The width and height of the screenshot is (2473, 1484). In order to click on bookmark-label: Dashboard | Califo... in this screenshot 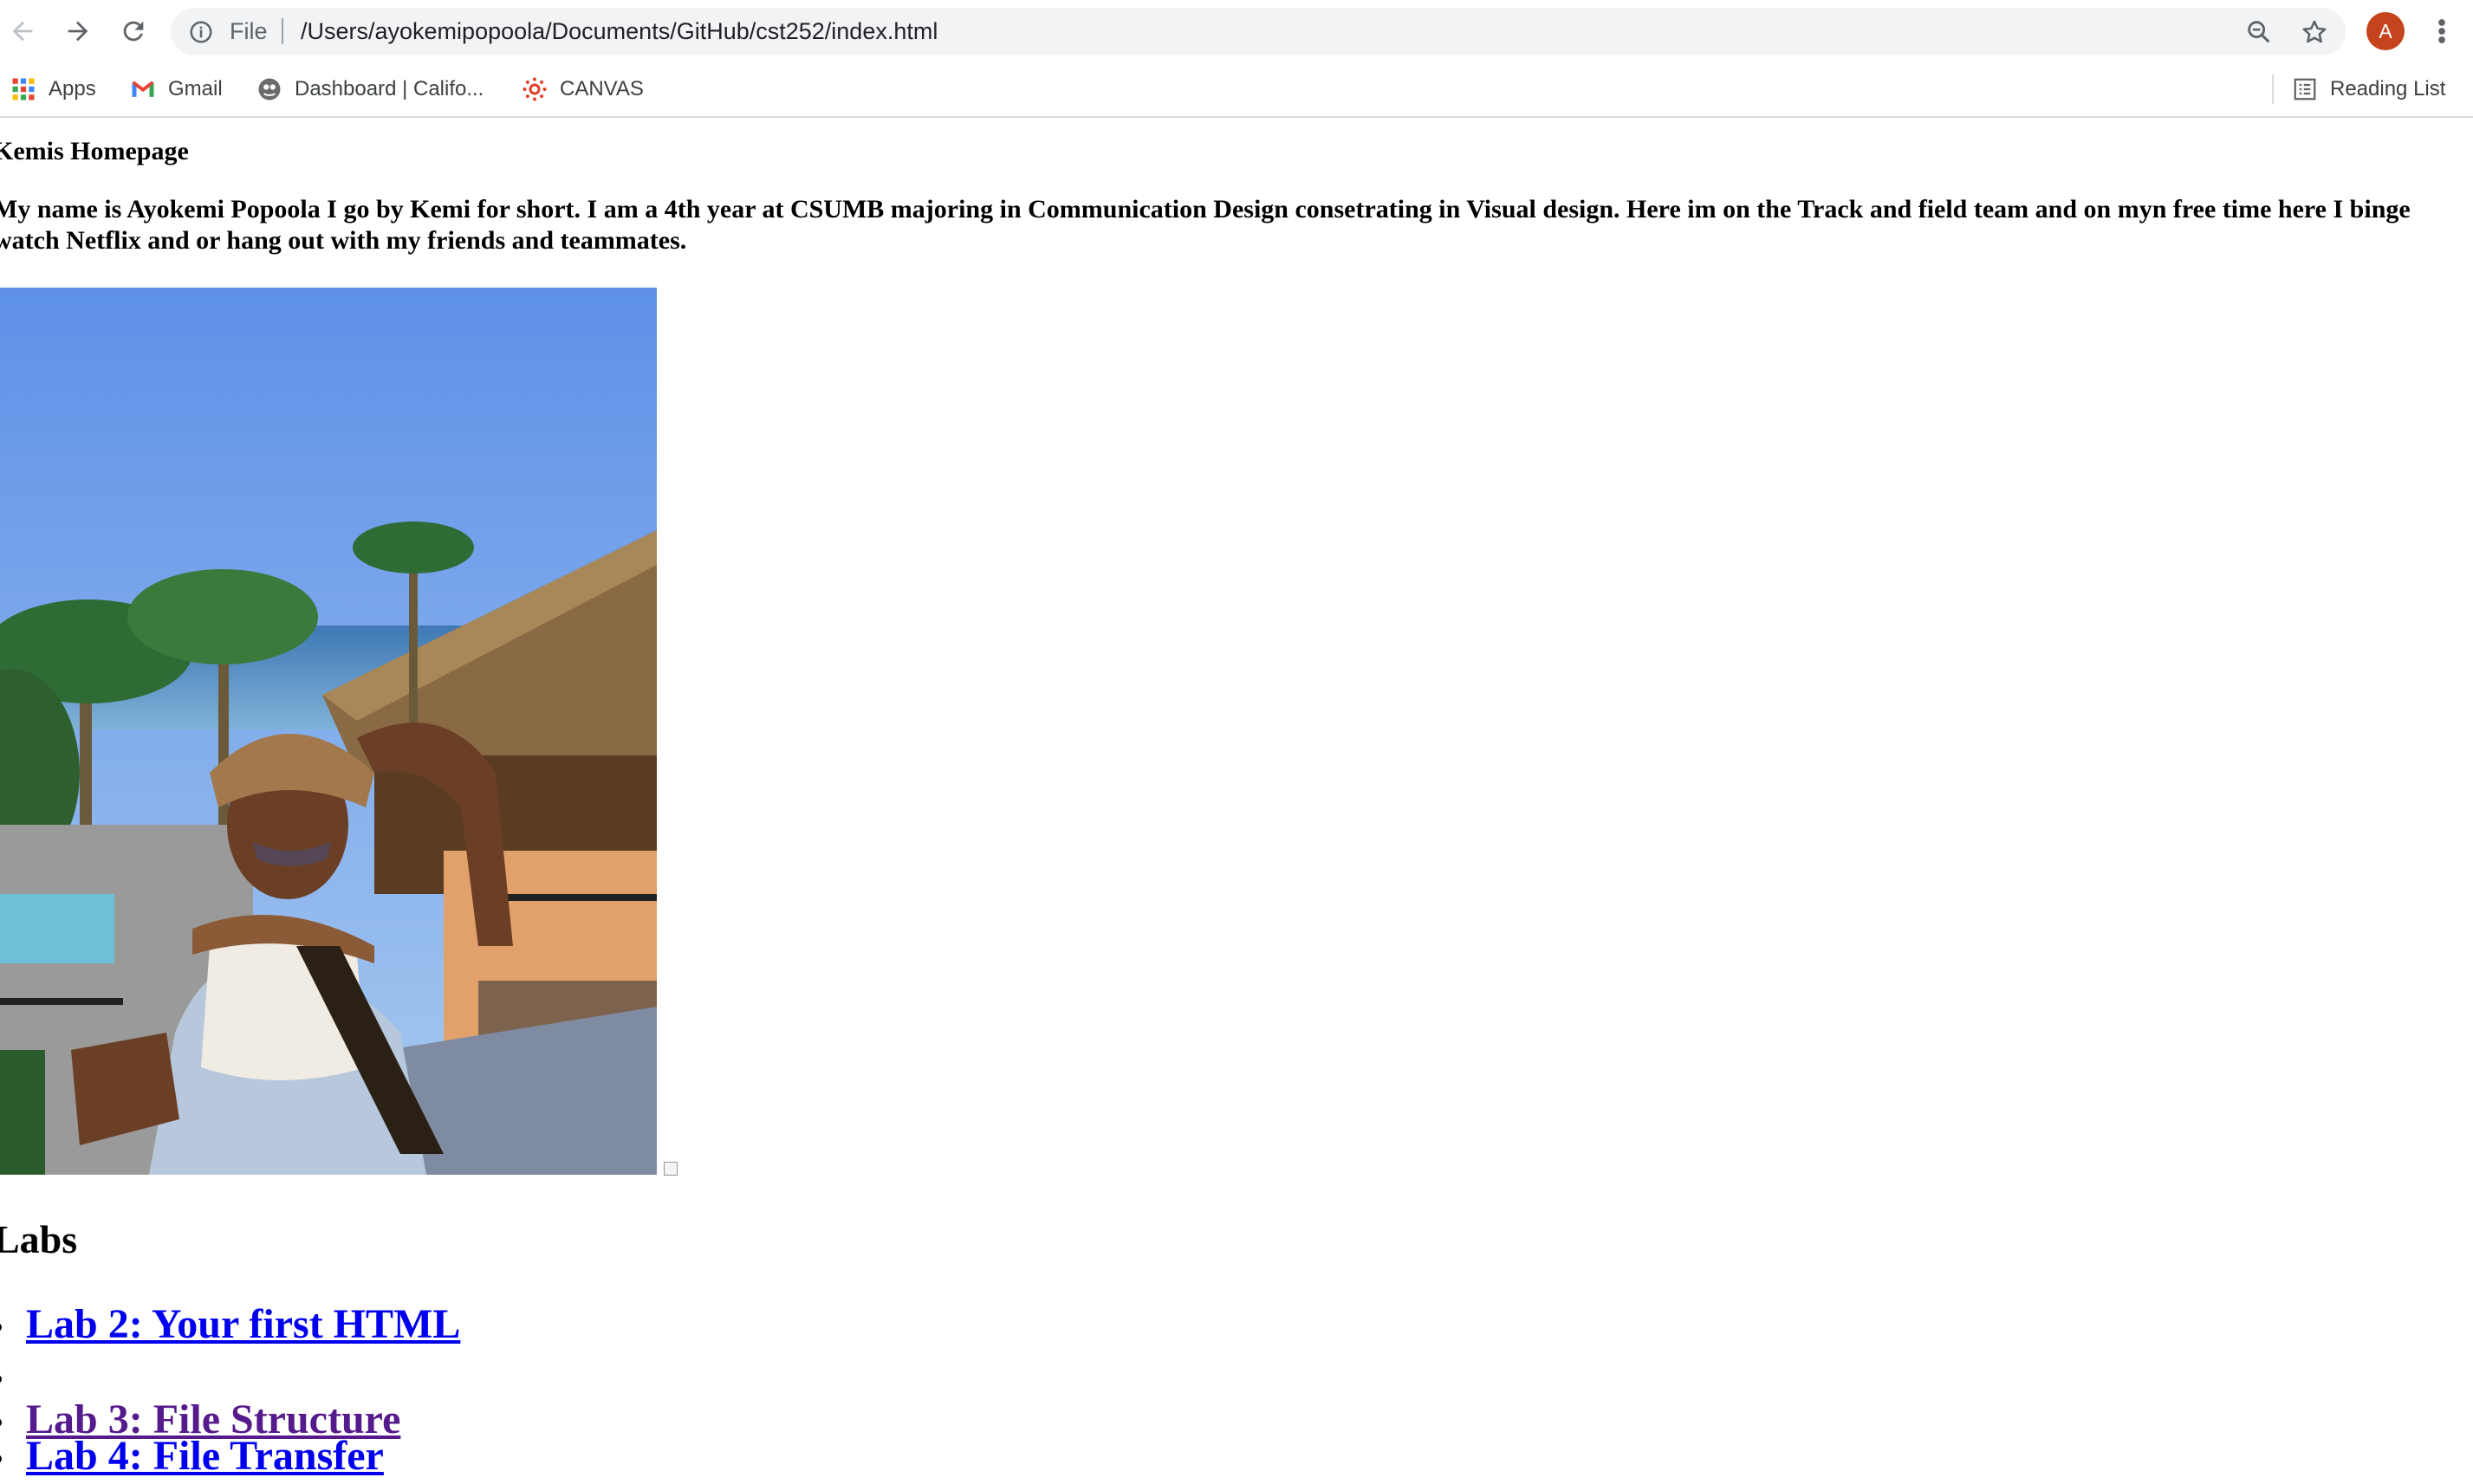, I will do `click(389, 88)`.